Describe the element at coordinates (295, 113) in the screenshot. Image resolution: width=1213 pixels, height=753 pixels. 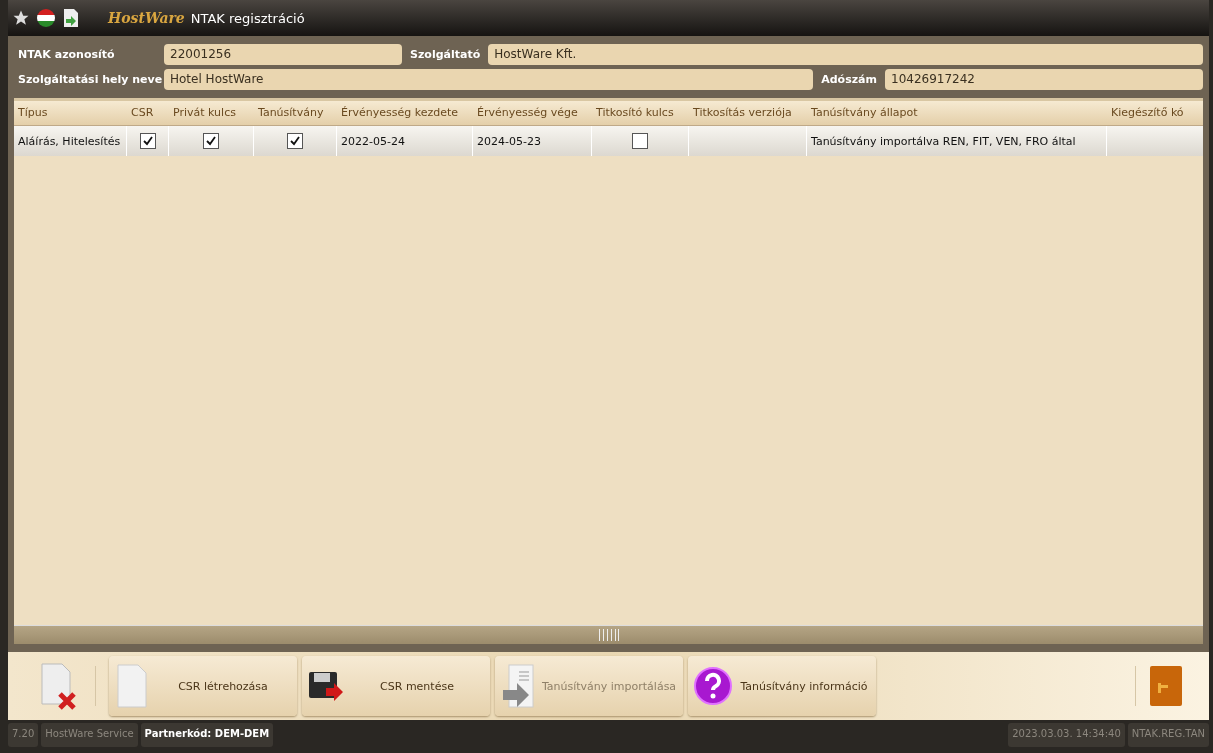
I see `column-header: Tanúsítvány` at that location.